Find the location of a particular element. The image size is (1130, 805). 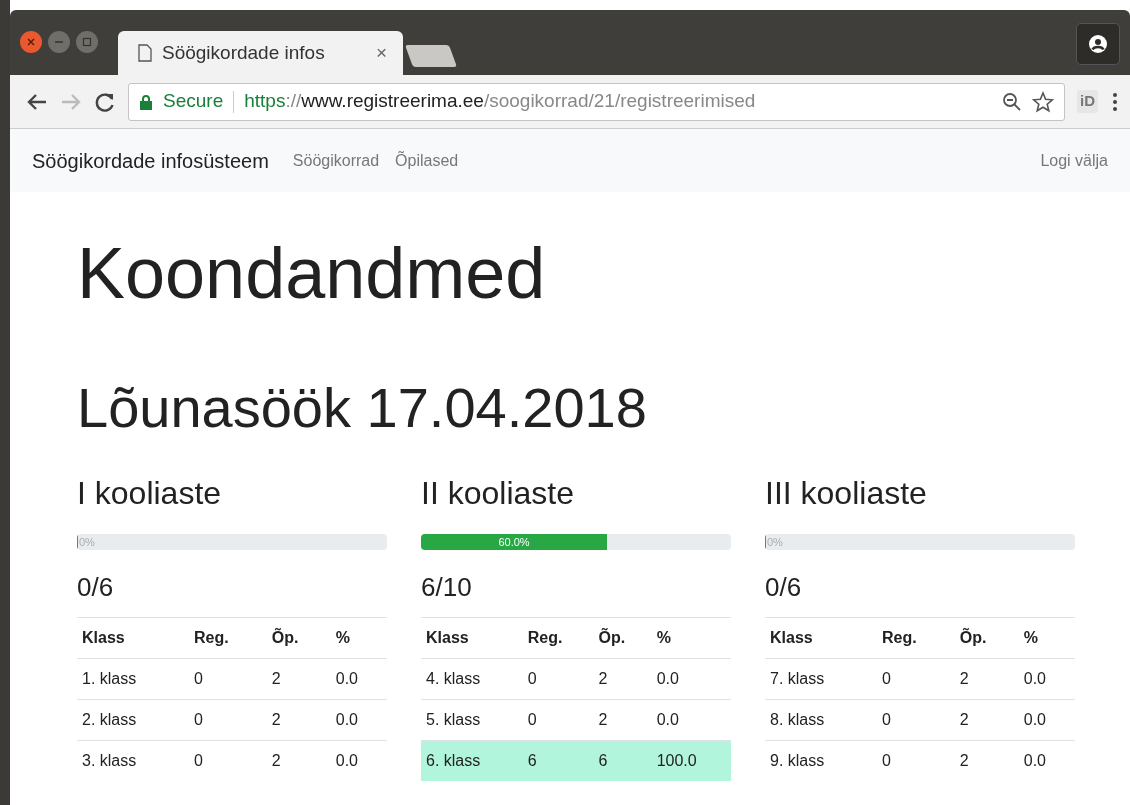

tab-title: Söögikordade infos is located at coordinates (243, 52).